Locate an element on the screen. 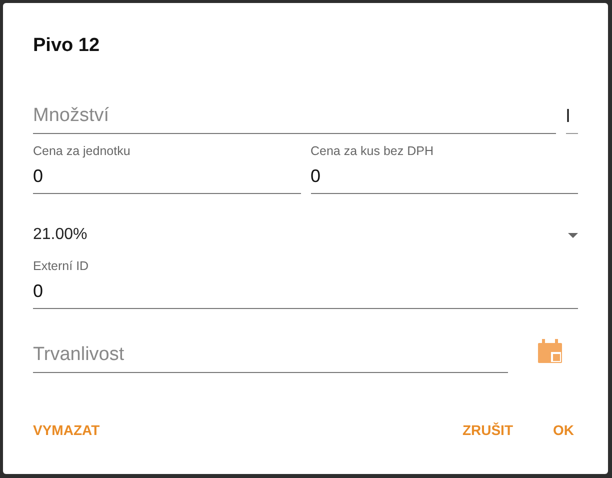 This screenshot has width=612, height=478. unit-field: l is located at coordinates (572, 120).